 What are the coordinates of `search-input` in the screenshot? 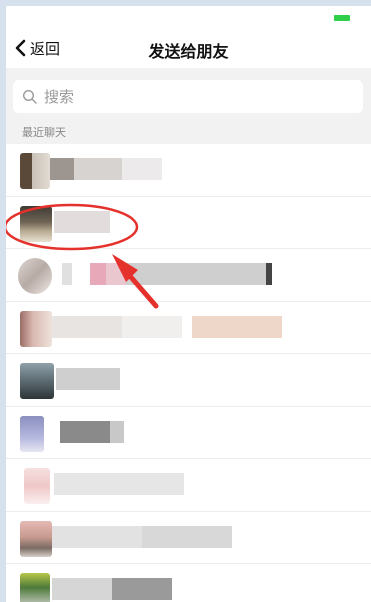 It's located at (184, 96).